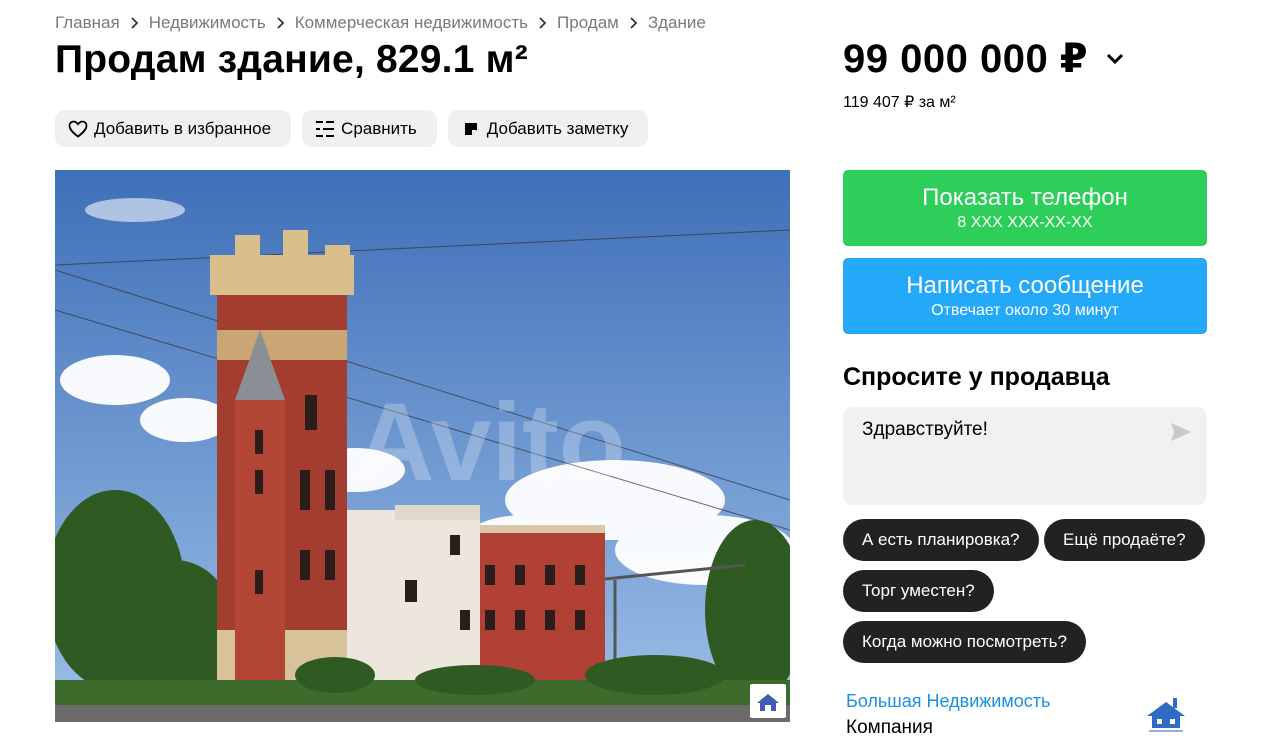  I want to click on quick-question-chip: А есть планировка?, so click(941, 540).